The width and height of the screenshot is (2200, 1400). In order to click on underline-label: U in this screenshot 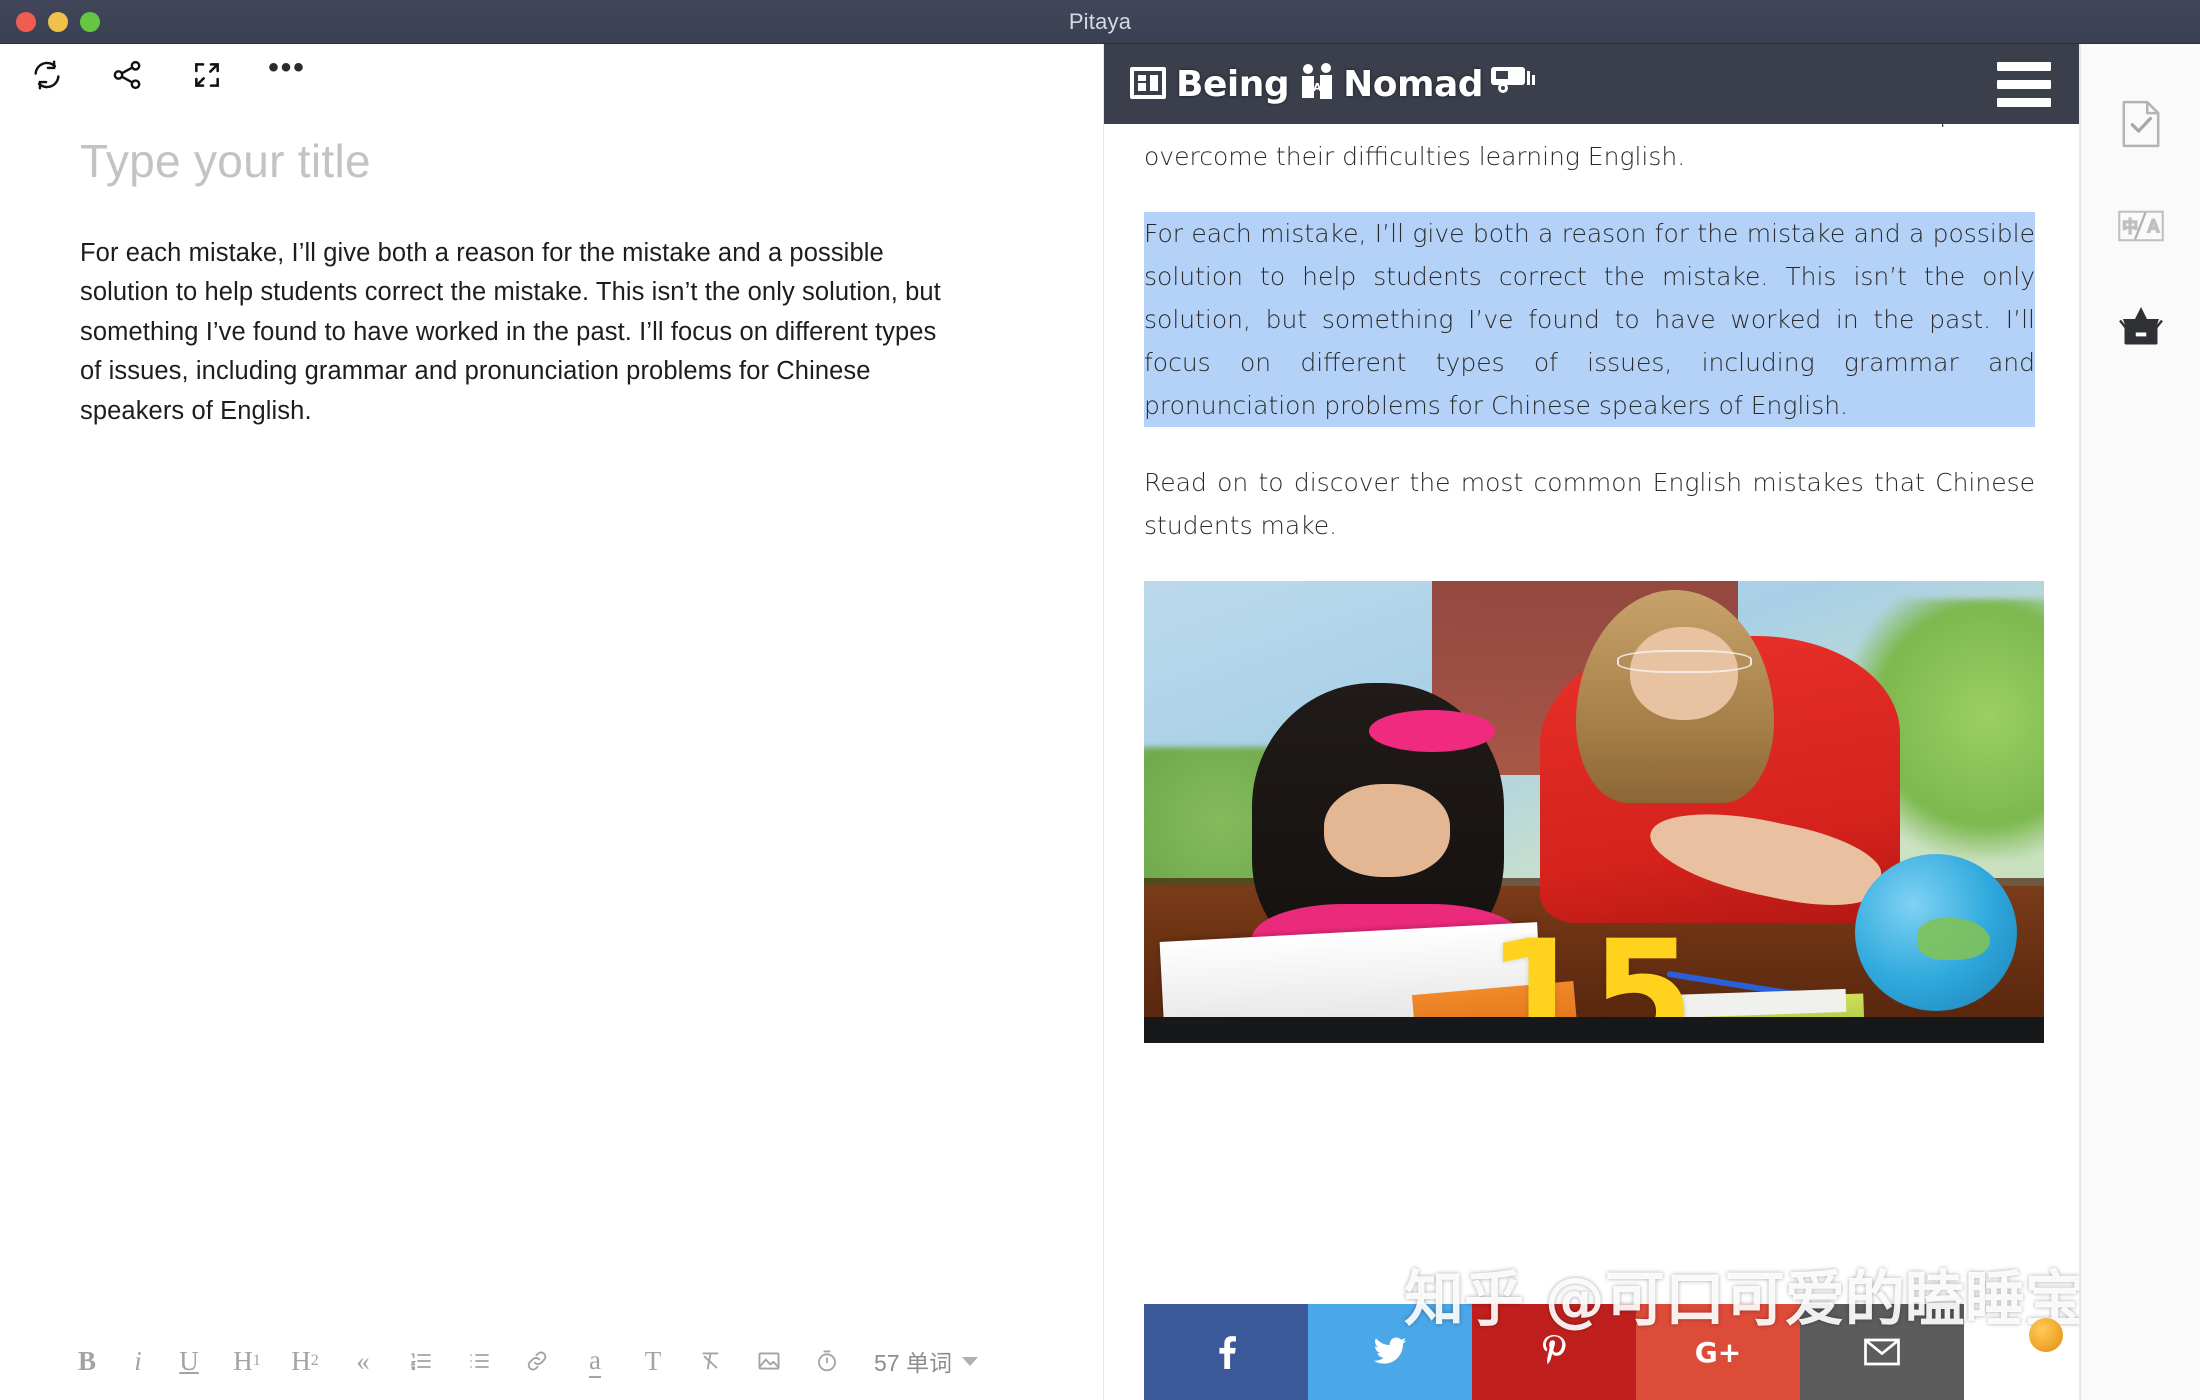, I will do `click(189, 1360)`.